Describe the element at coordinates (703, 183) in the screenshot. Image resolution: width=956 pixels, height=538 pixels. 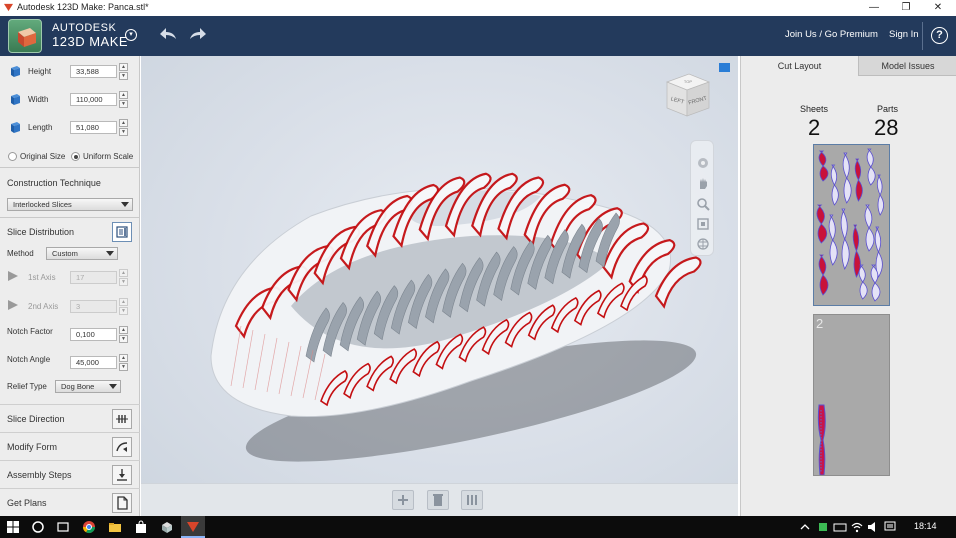
I see `pan-icon` at that location.